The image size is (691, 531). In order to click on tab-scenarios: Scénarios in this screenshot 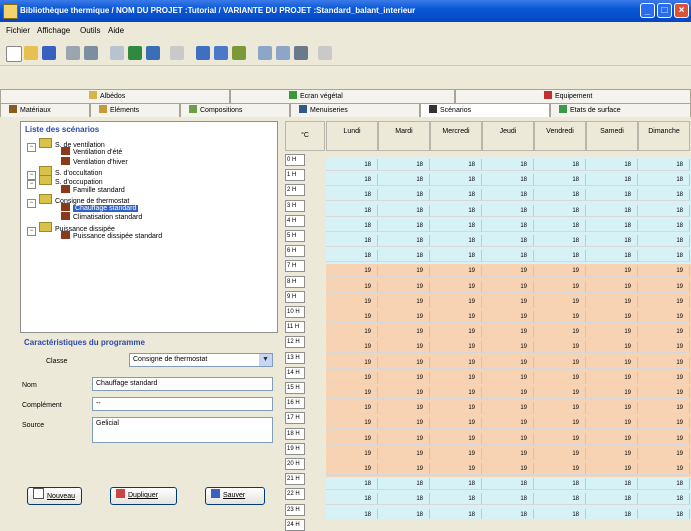, I will do `click(485, 110)`.